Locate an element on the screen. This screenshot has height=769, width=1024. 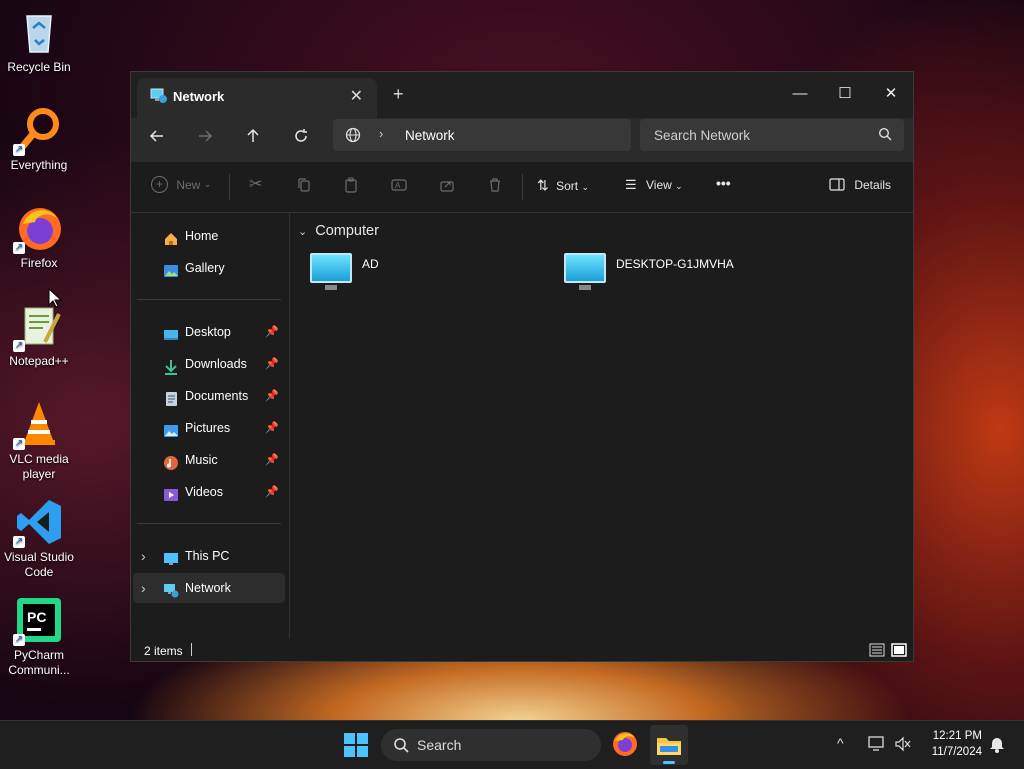
svg-text: A is located at coordinates (398, 185).